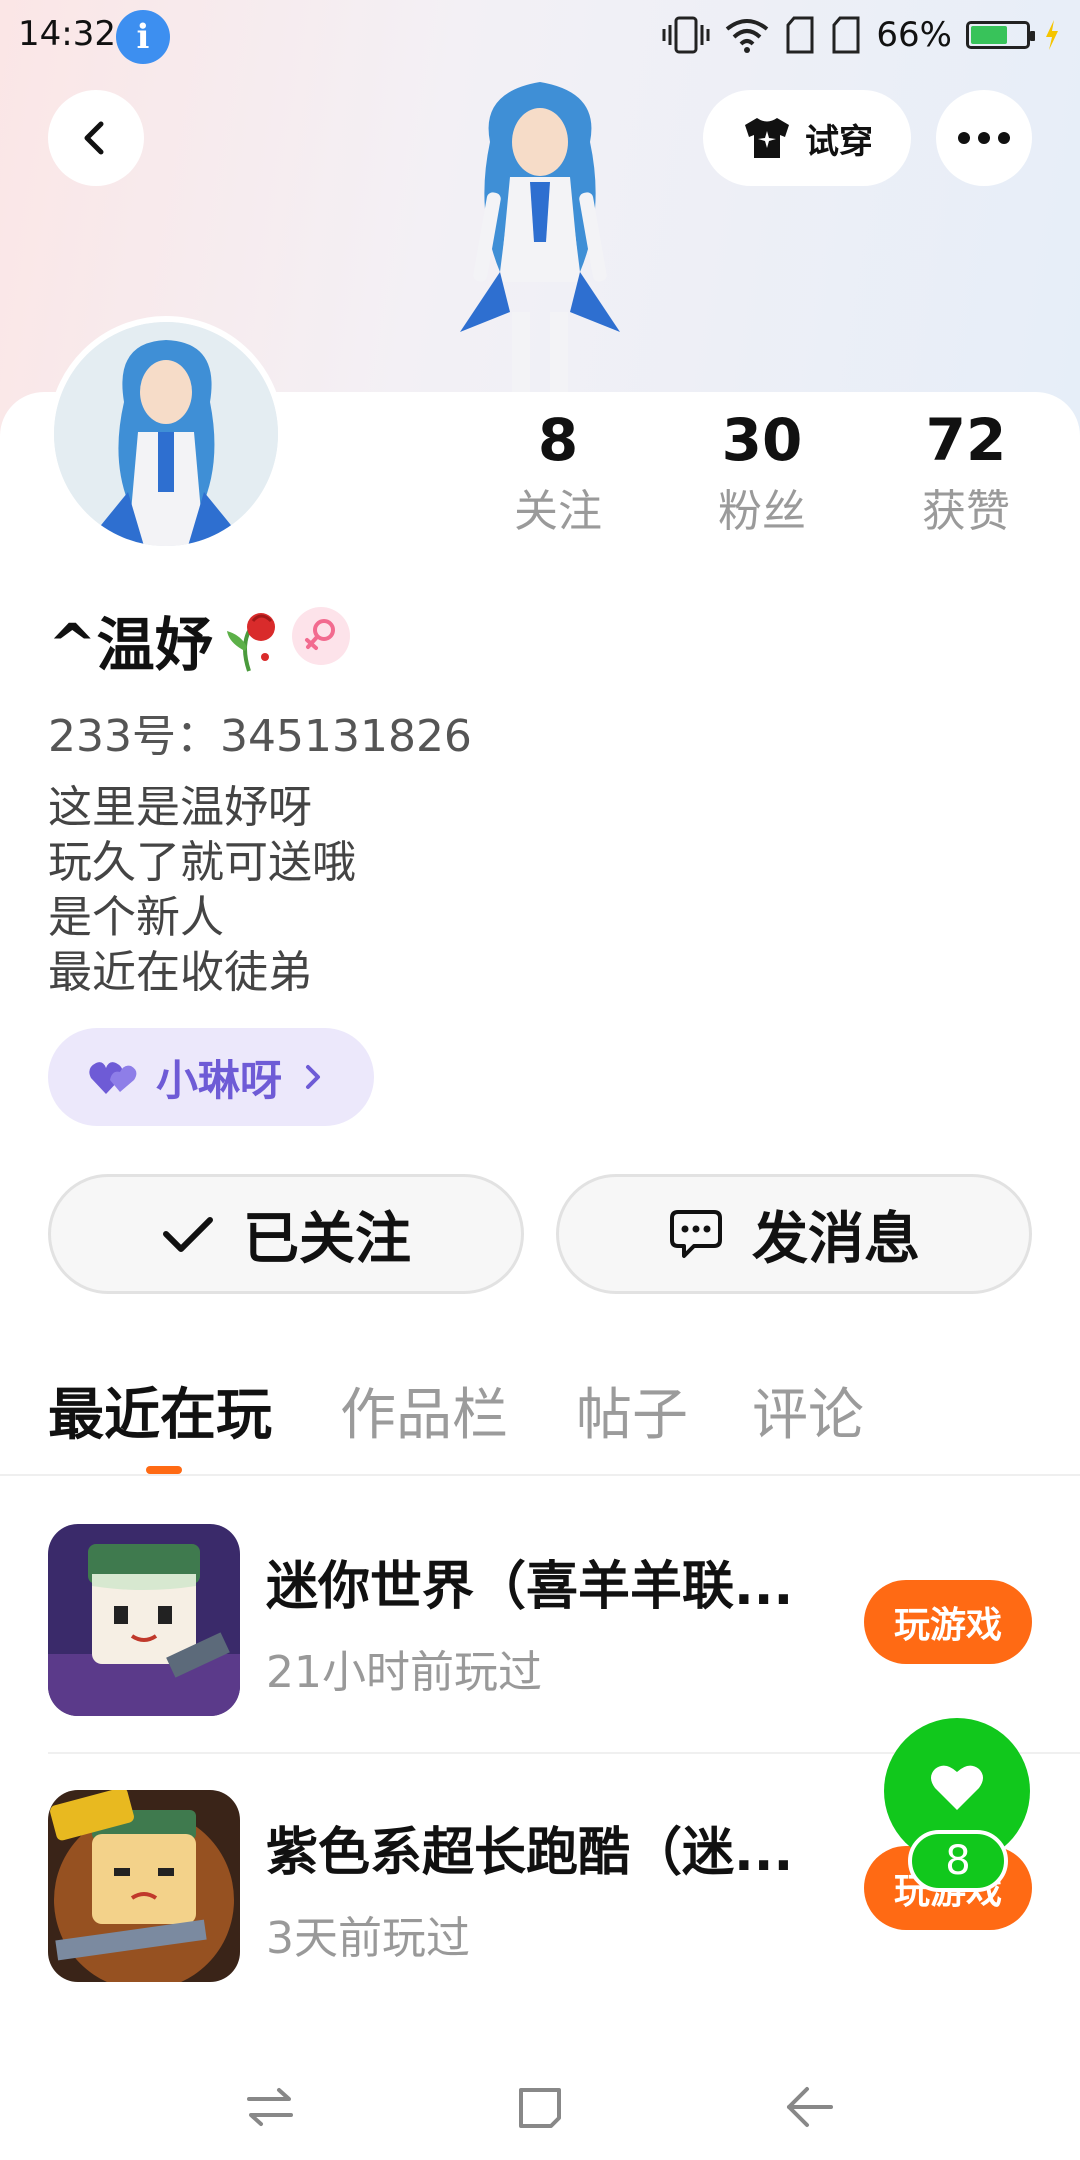 The width and height of the screenshot is (1080, 2160). I want to click on more-dots-icon, so click(984, 138).